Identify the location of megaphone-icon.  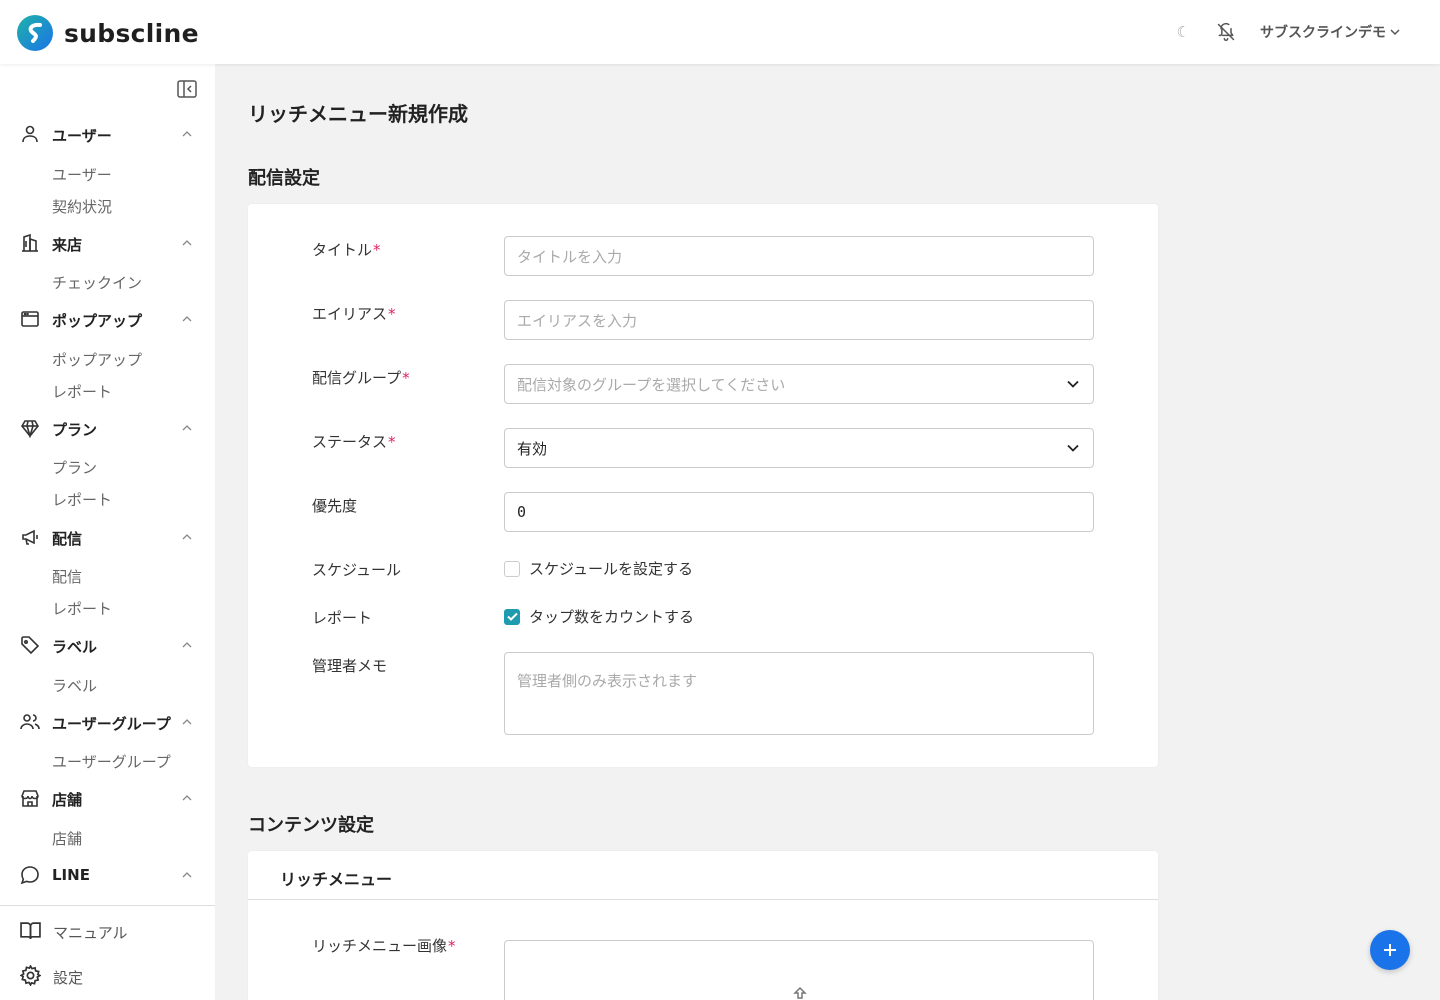
(30, 537).